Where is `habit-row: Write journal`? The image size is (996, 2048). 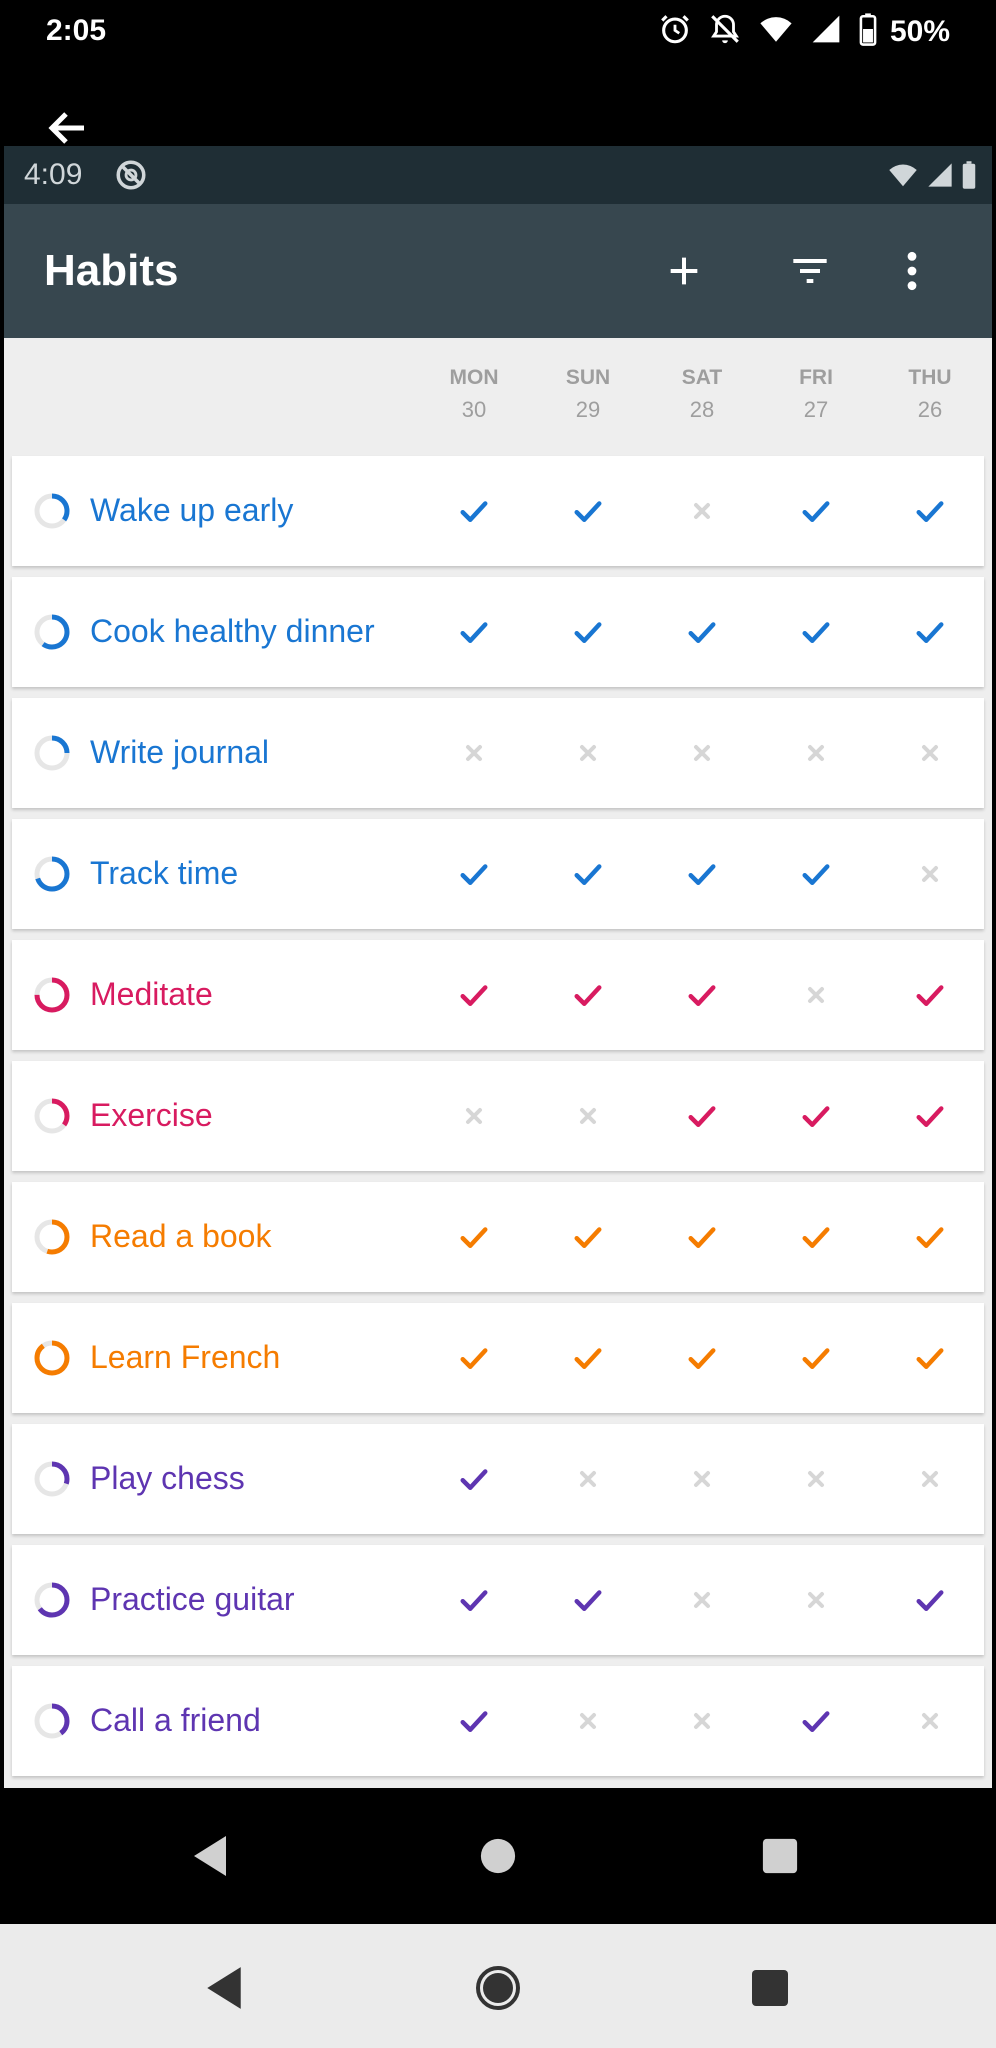
habit-row: Write journal is located at coordinates (498, 753).